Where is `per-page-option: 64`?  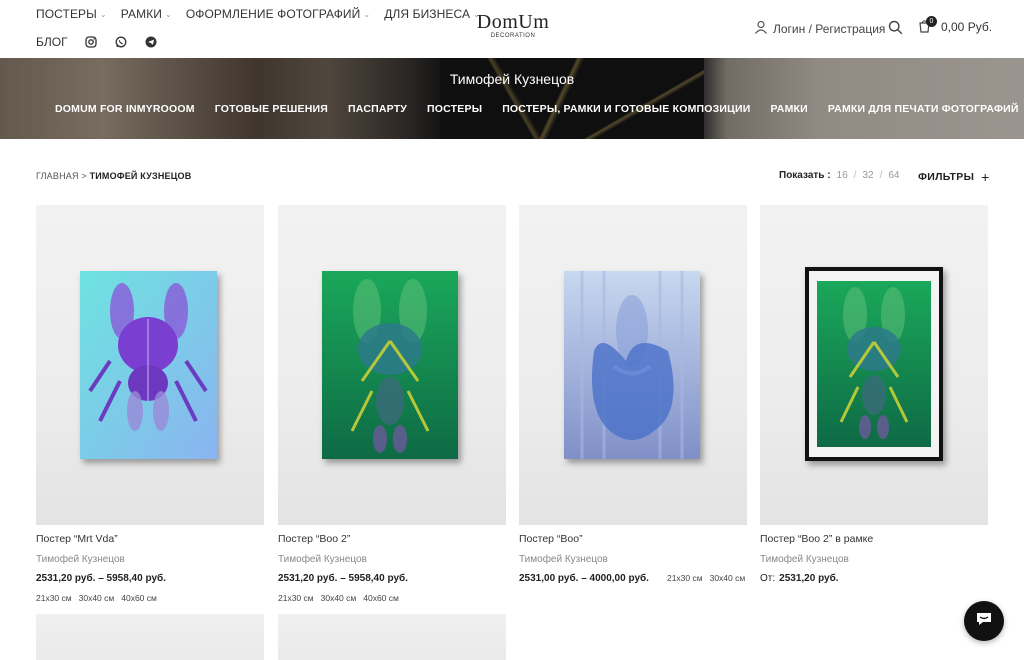 per-page-option: 64 is located at coordinates (893, 175).